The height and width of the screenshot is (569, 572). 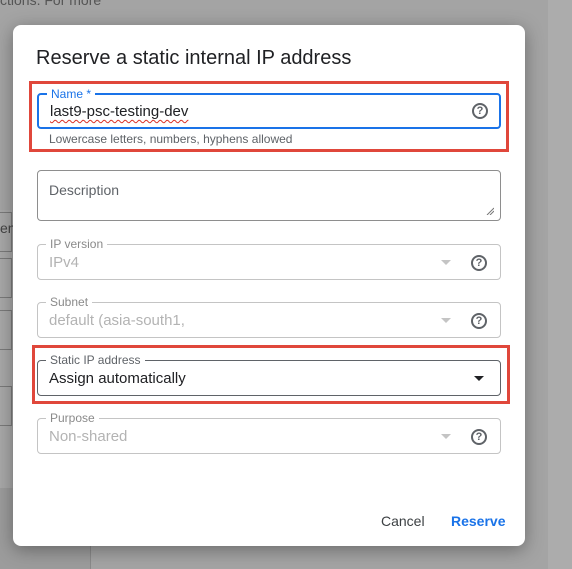 What do you see at coordinates (403, 521) in the screenshot?
I see `cancel-button: Cancel` at bounding box center [403, 521].